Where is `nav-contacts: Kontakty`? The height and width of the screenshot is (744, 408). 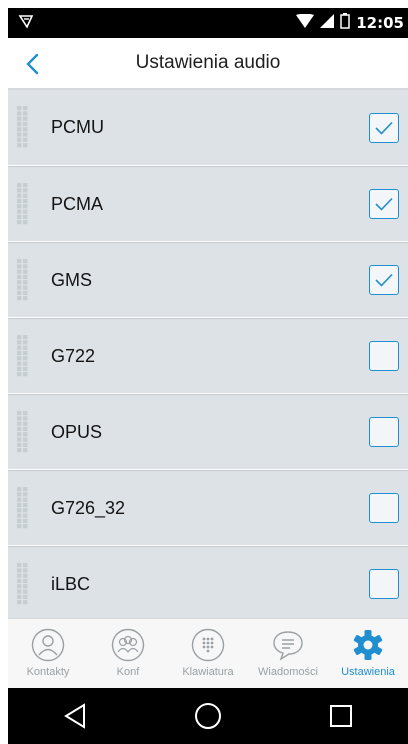 nav-contacts: Kontakty is located at coordinates (48, 653).